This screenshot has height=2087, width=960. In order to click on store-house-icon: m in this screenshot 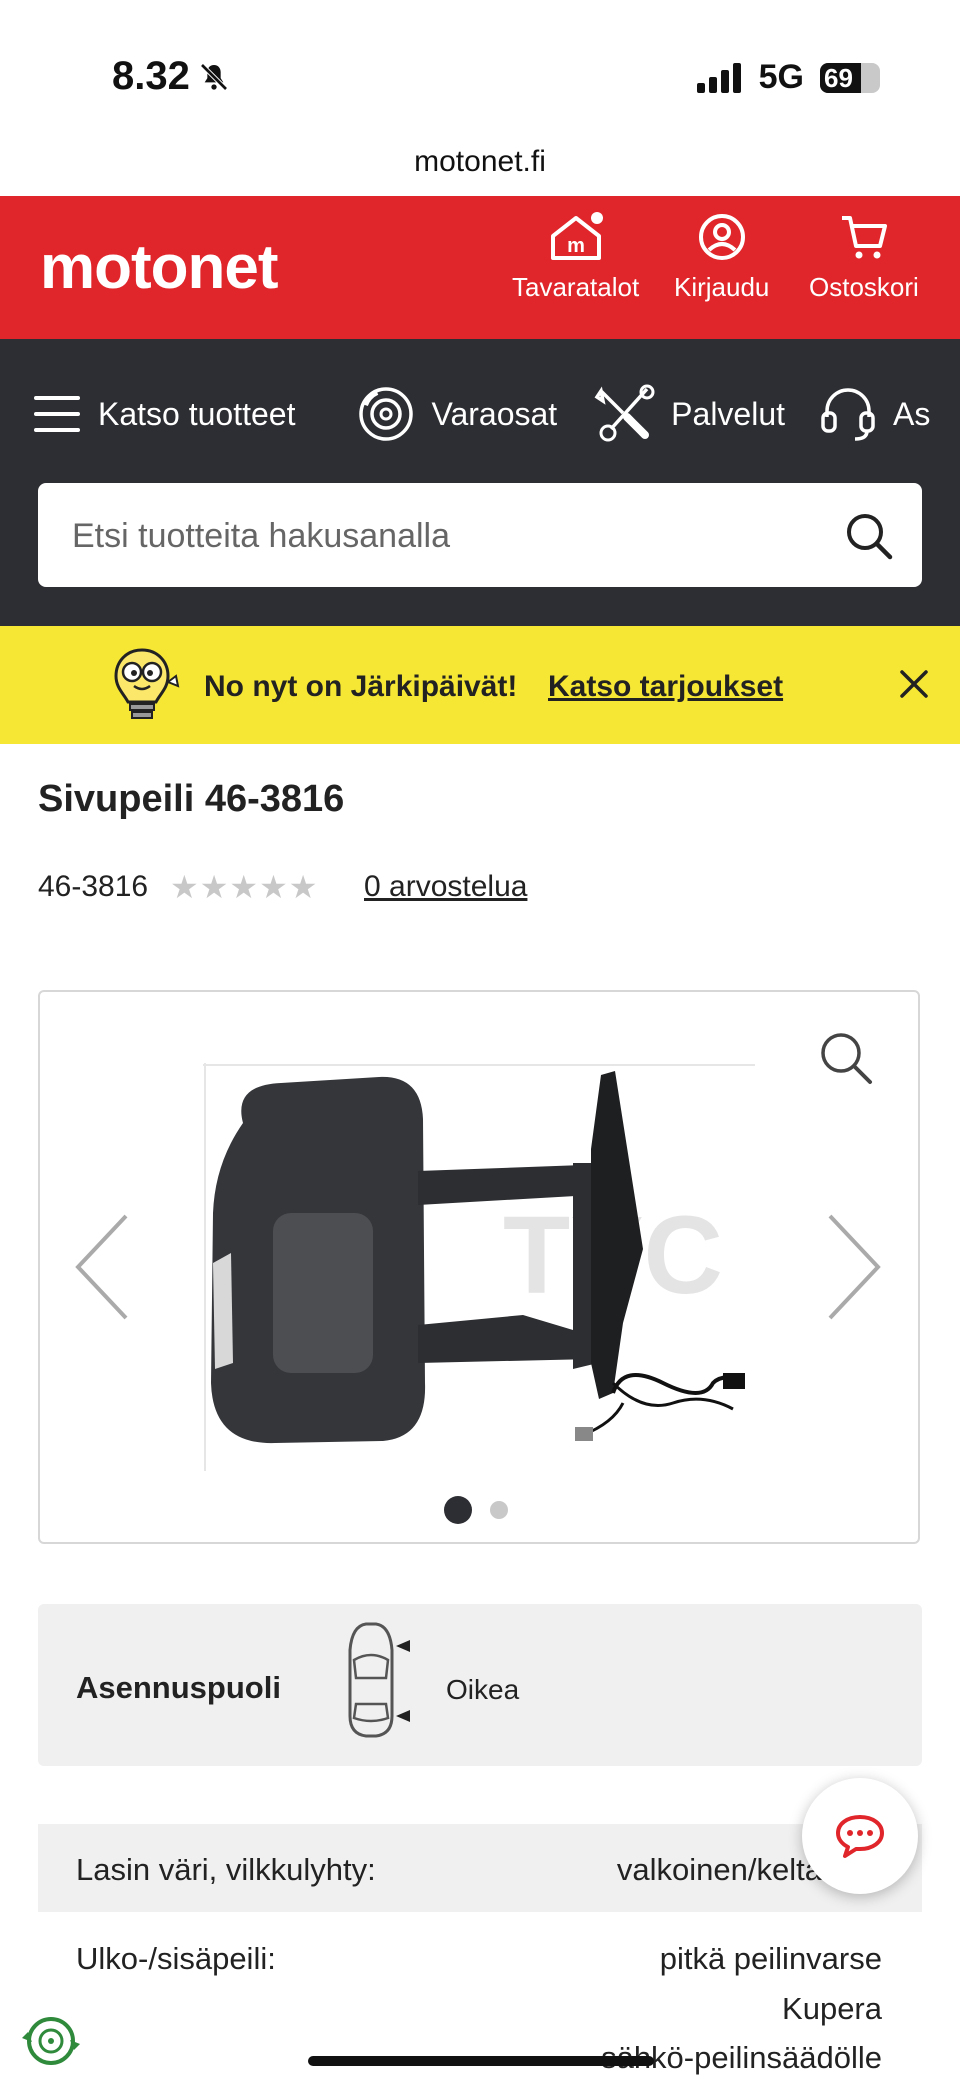, I will do `click(576, 236)`.